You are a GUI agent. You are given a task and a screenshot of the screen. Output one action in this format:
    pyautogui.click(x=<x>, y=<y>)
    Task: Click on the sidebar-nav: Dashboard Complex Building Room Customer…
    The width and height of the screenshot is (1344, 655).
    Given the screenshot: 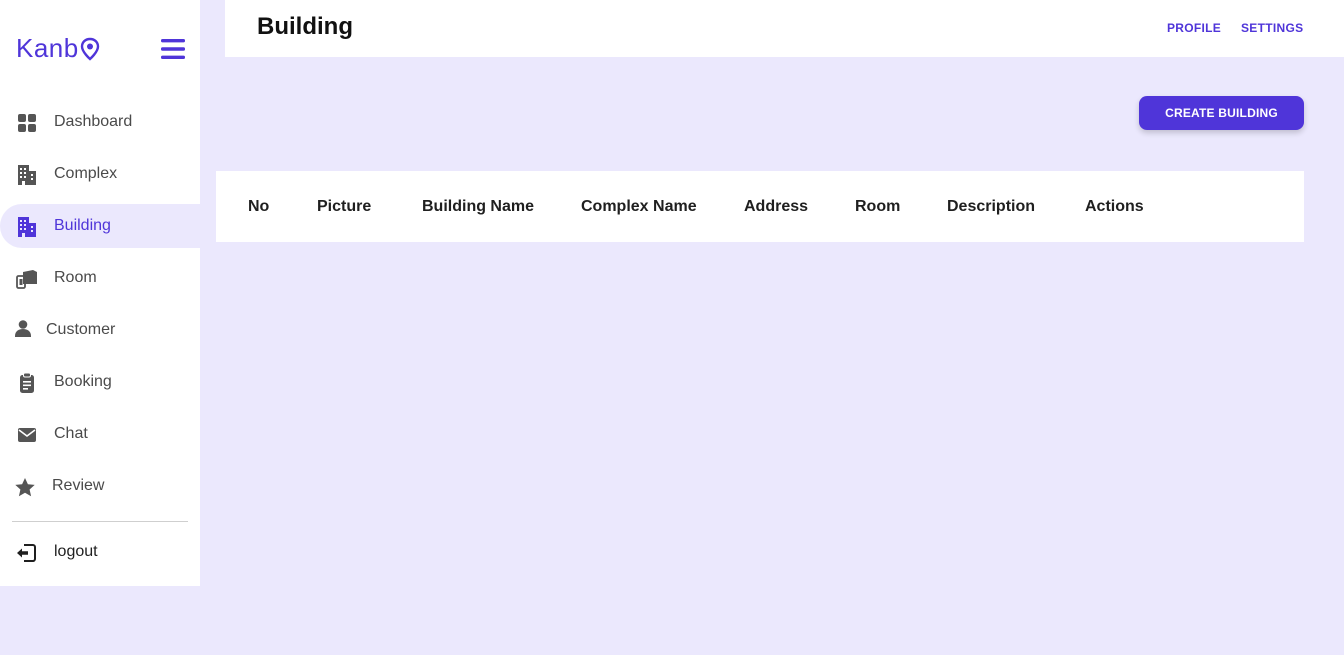 What is the action you would take?
    pyautogui.click(x=100, y=308)
    